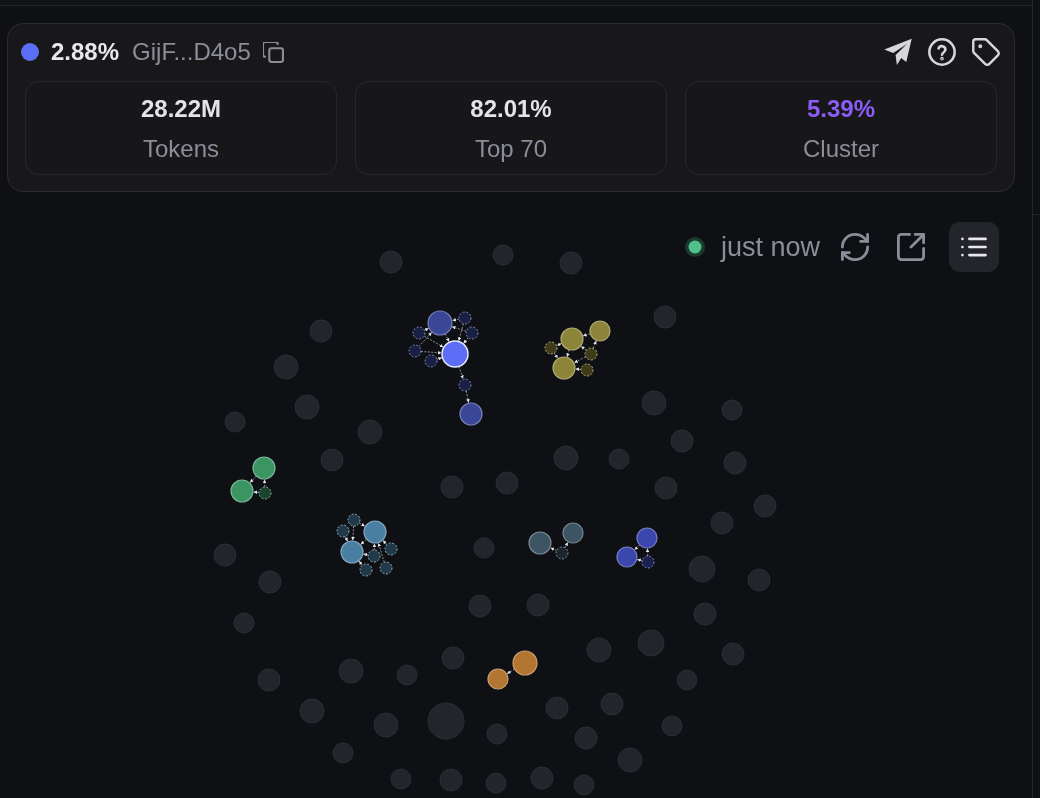  Describe the element at coordinates (511, 108) in the screenshot. I see `stat-value: 82.01%` at that location.